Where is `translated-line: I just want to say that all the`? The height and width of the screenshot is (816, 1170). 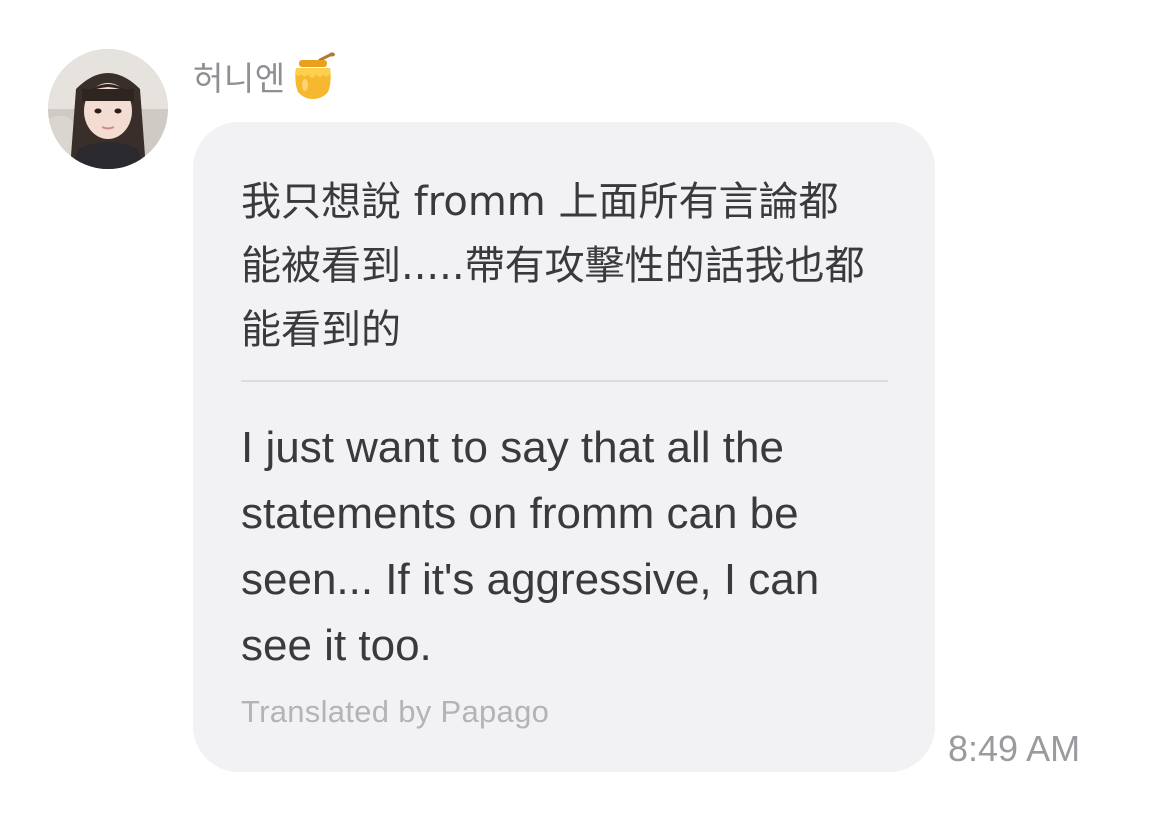
translated-line: I just want to say that all the is located at coordinates (512, 447).